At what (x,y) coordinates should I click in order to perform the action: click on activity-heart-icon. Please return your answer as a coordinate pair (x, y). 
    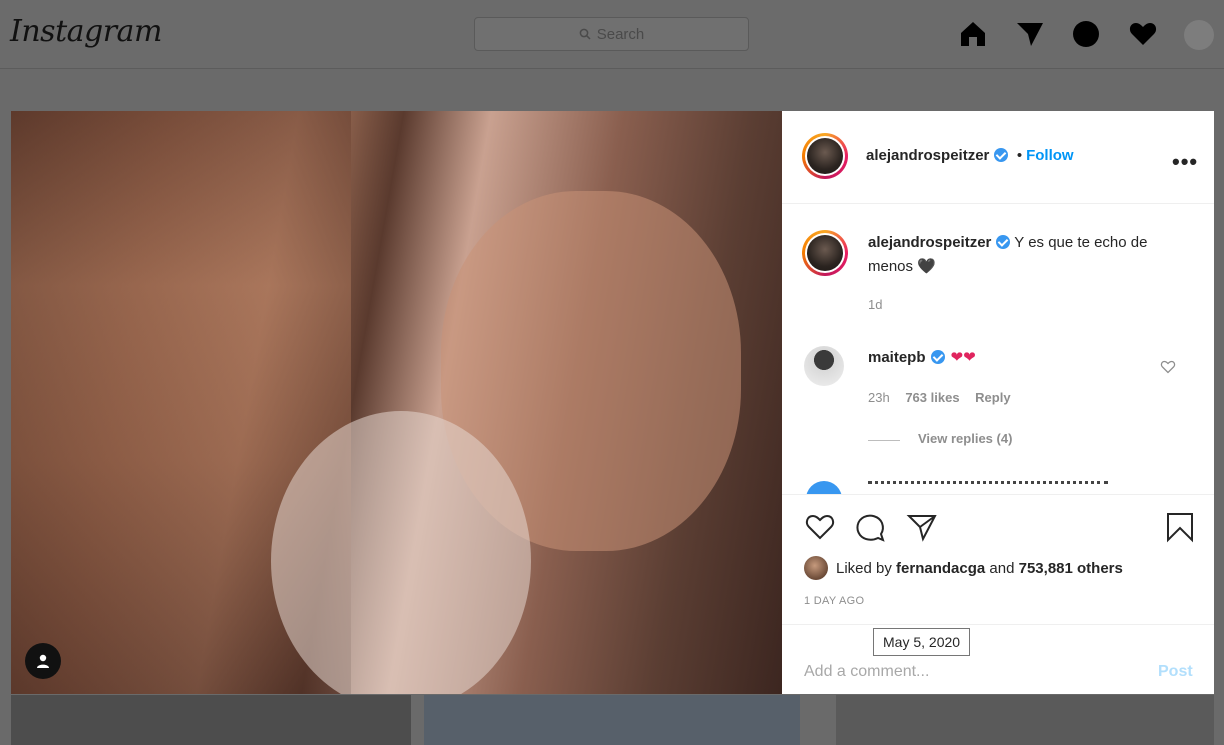
    Looking at the image, I should click on (1143, 34).